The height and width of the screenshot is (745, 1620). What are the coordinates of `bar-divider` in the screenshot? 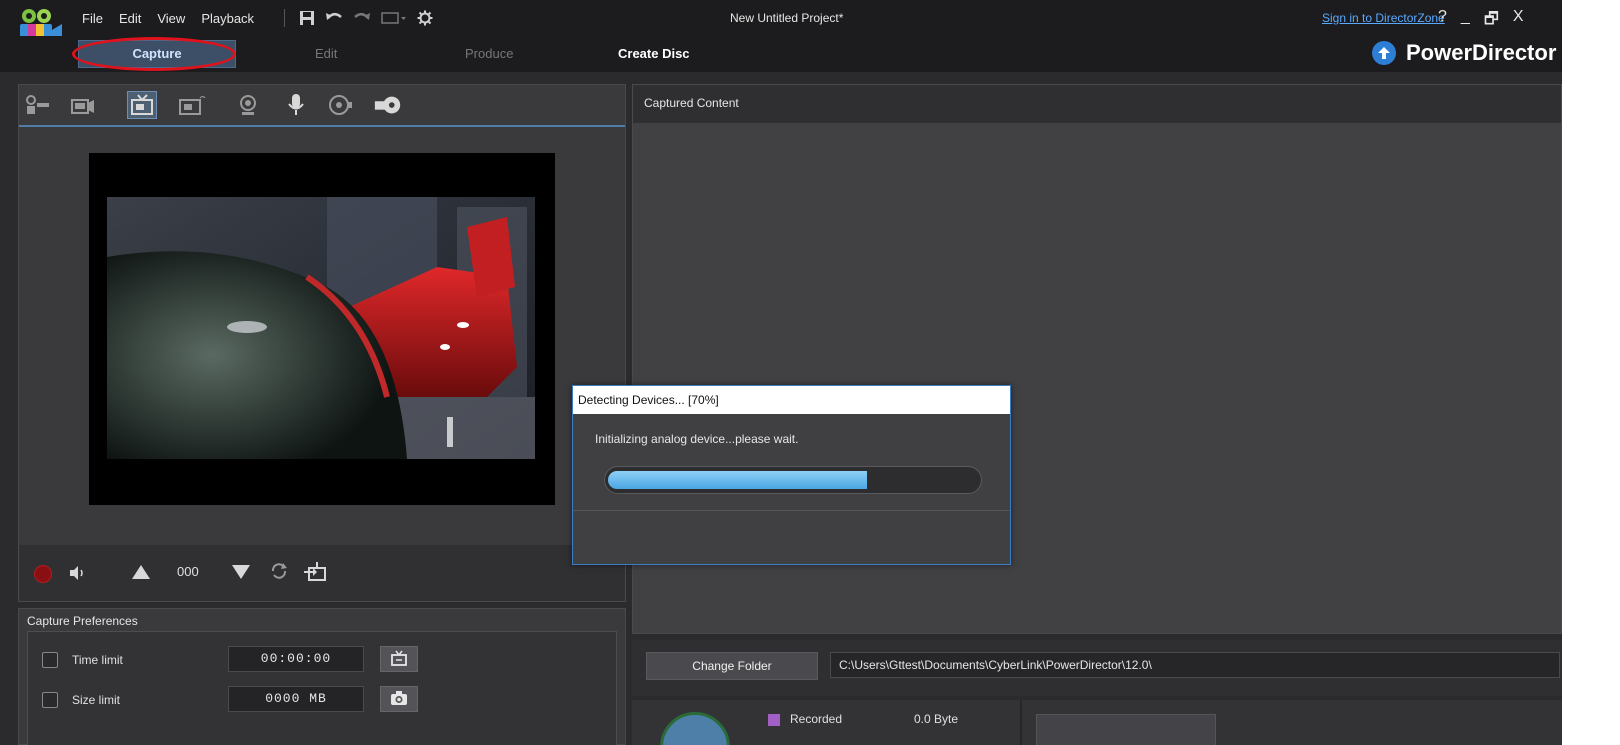 It's located at (1021, 722).